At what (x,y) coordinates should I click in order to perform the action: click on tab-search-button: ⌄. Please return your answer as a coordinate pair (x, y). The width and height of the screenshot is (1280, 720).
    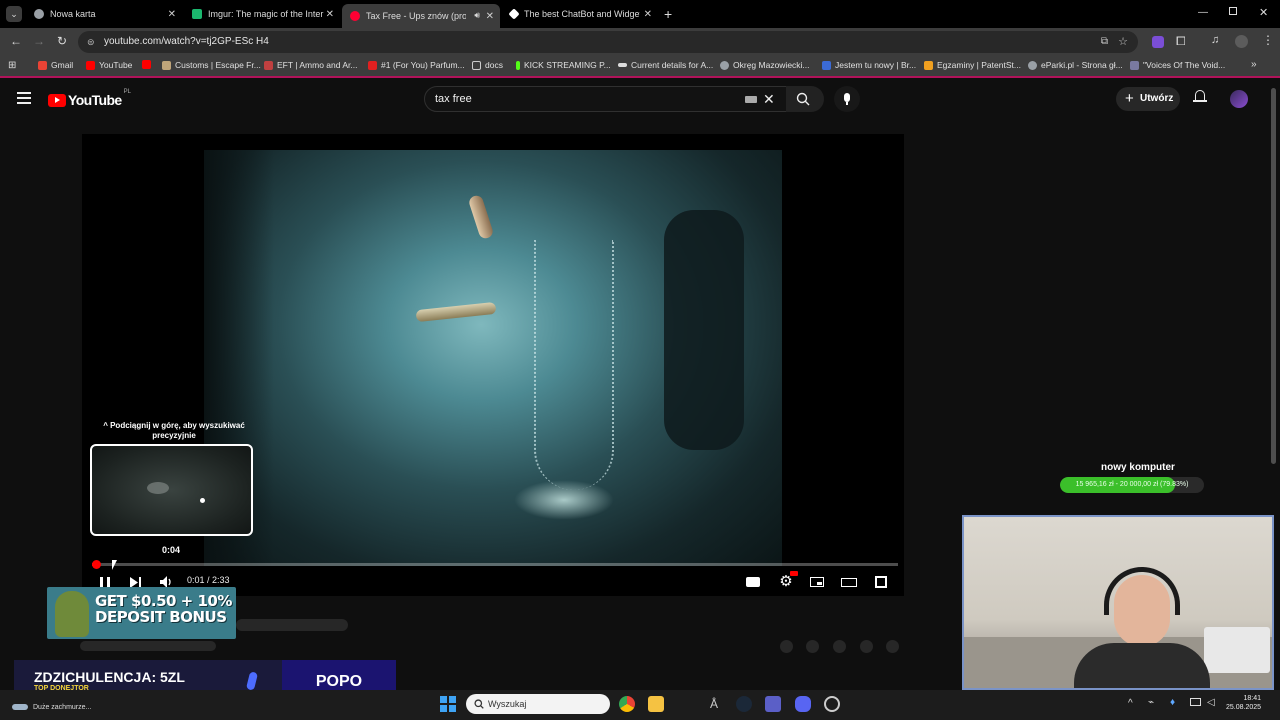
    Looking at the image, I should click on (14, 14).